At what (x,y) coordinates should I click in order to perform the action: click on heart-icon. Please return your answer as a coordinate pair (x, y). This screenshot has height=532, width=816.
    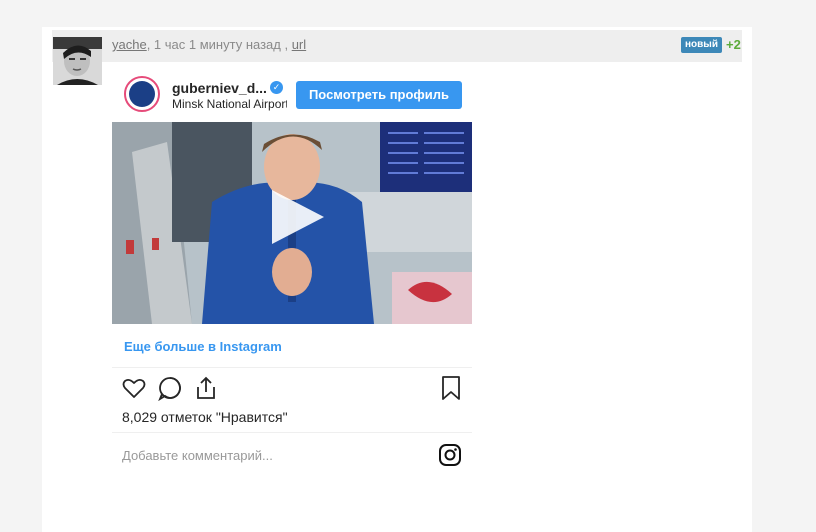
    Looking at the image, I should click on (134, 388).